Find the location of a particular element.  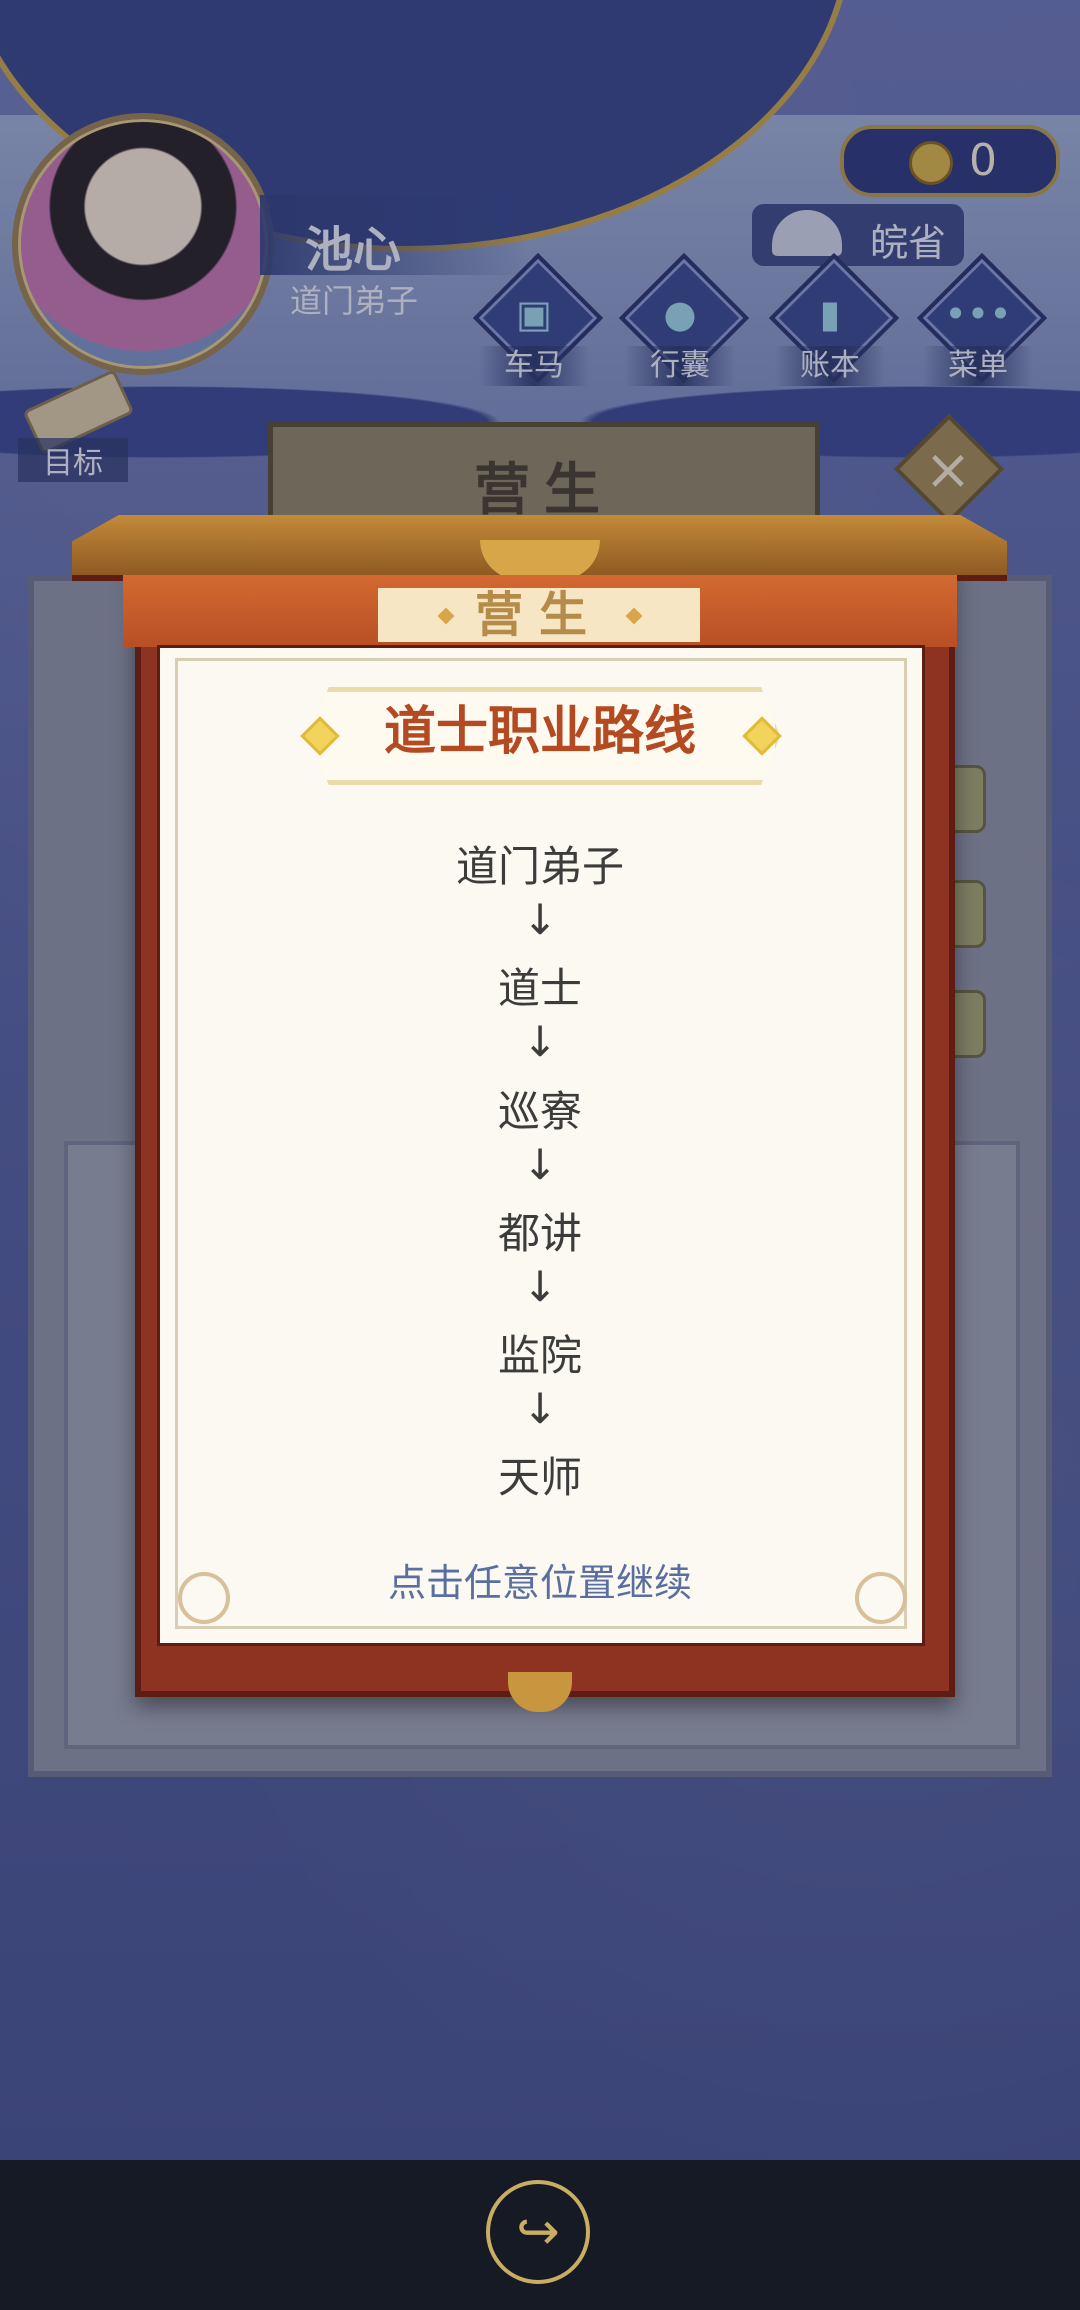

career-step-2: 道士 is located at coordinates (539, 988).